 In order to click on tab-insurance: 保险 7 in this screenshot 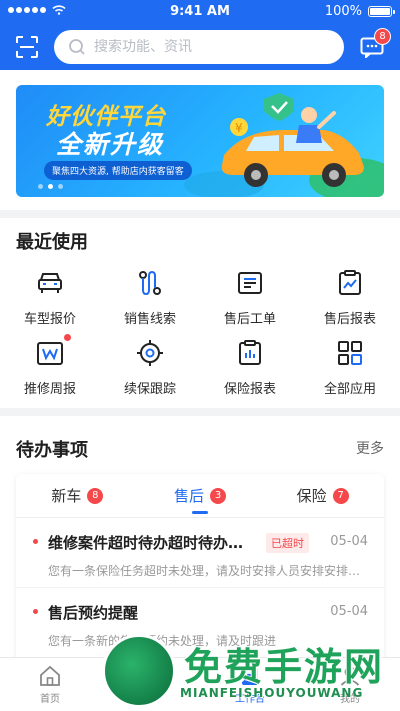, I will do `click(322, 495)`.